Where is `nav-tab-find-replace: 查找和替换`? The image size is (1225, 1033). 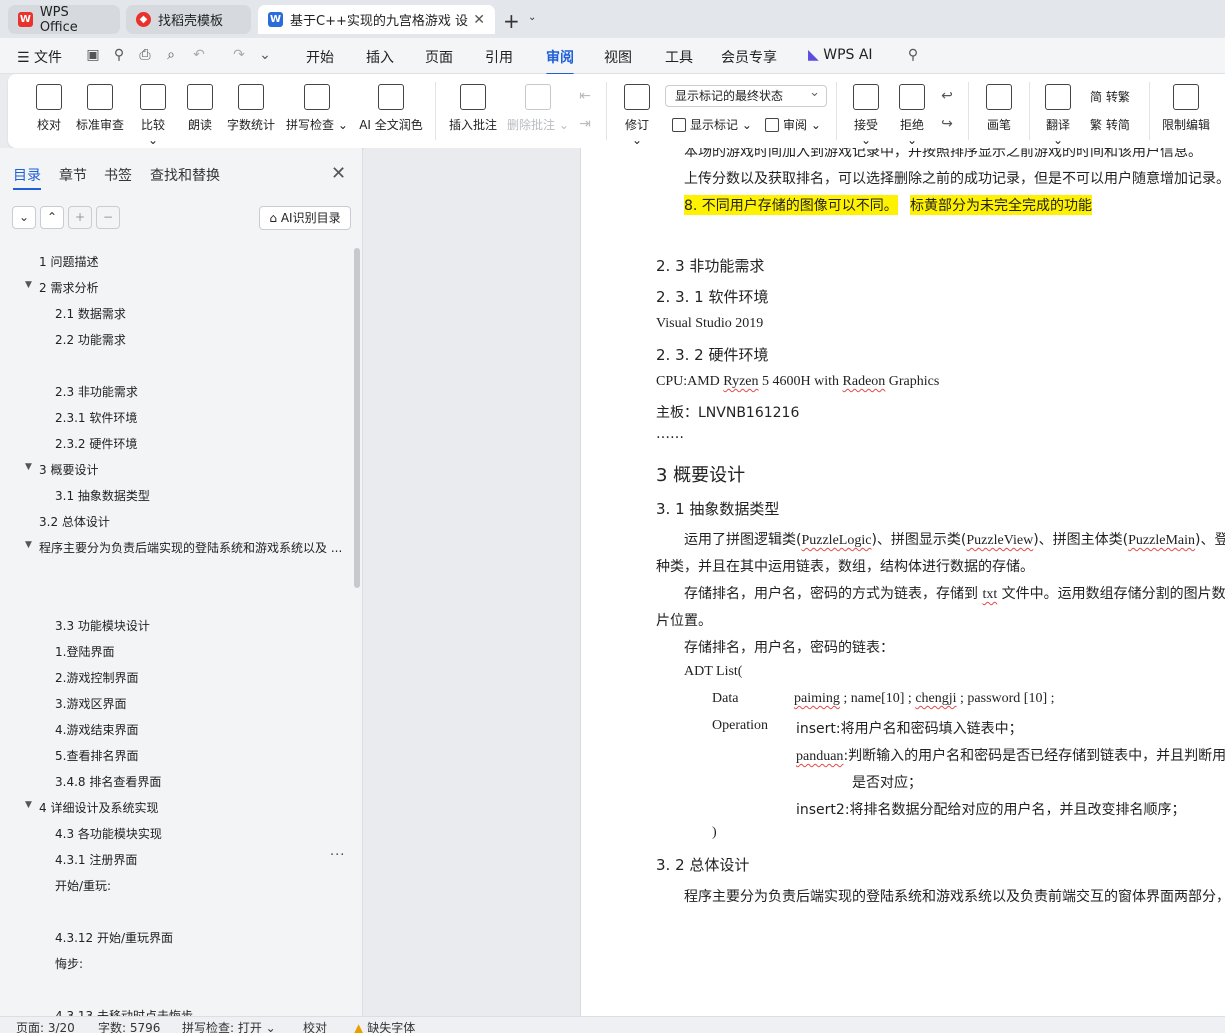
nav-tab-find-replace: 查找和替换 is located at coordinates (185, 175).